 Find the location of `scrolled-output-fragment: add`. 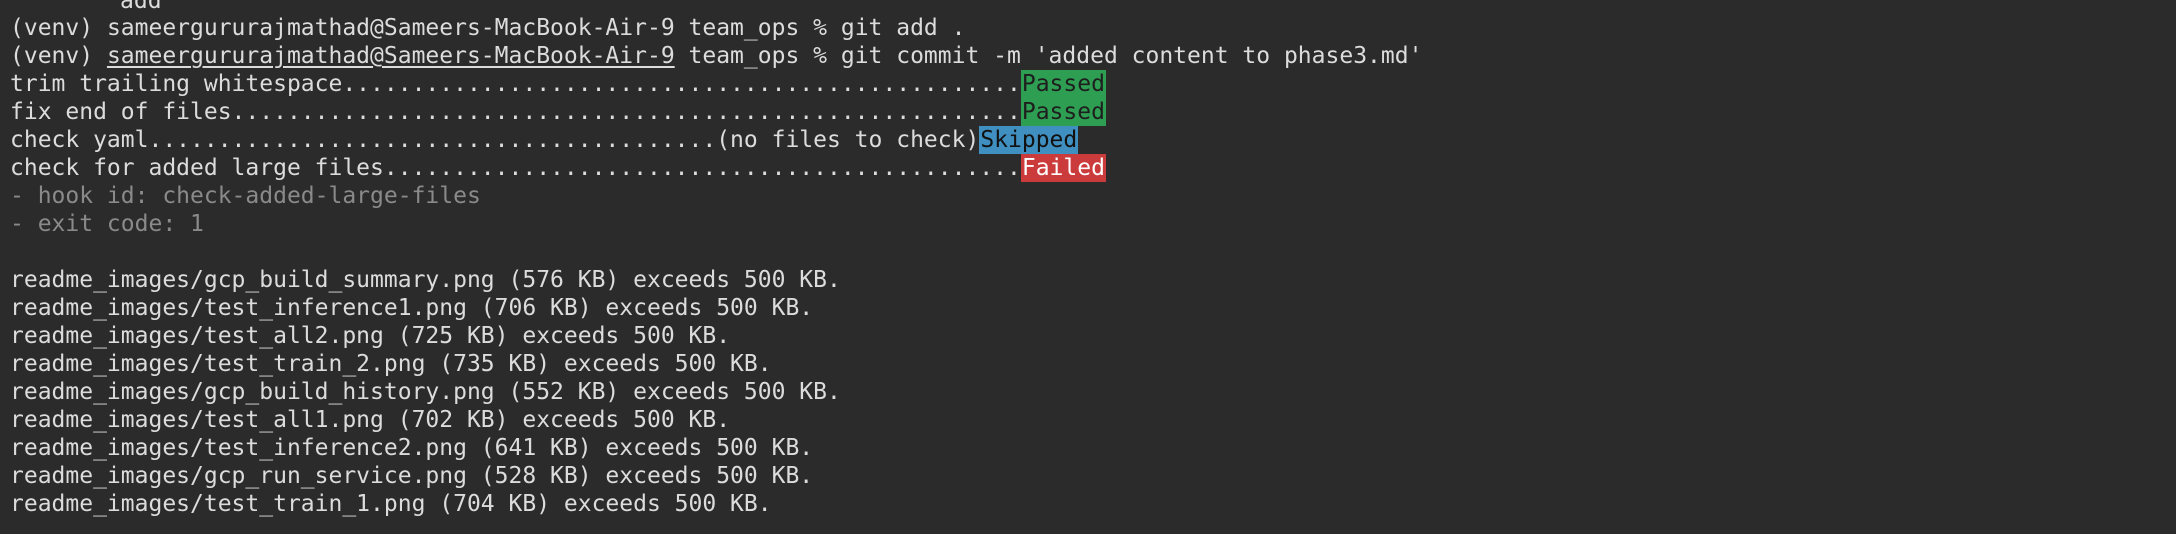

scrolled-output-fragment: add is located at coordinates (141, 7).